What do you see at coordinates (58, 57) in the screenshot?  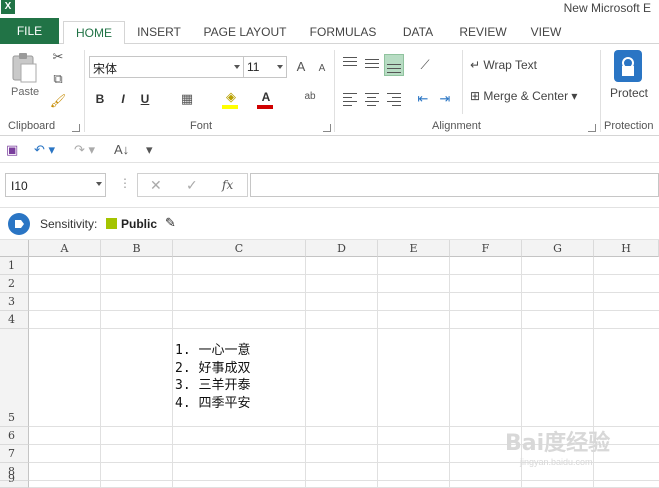 I see `cut-icon: ✂` at bounding box center [58, 57].